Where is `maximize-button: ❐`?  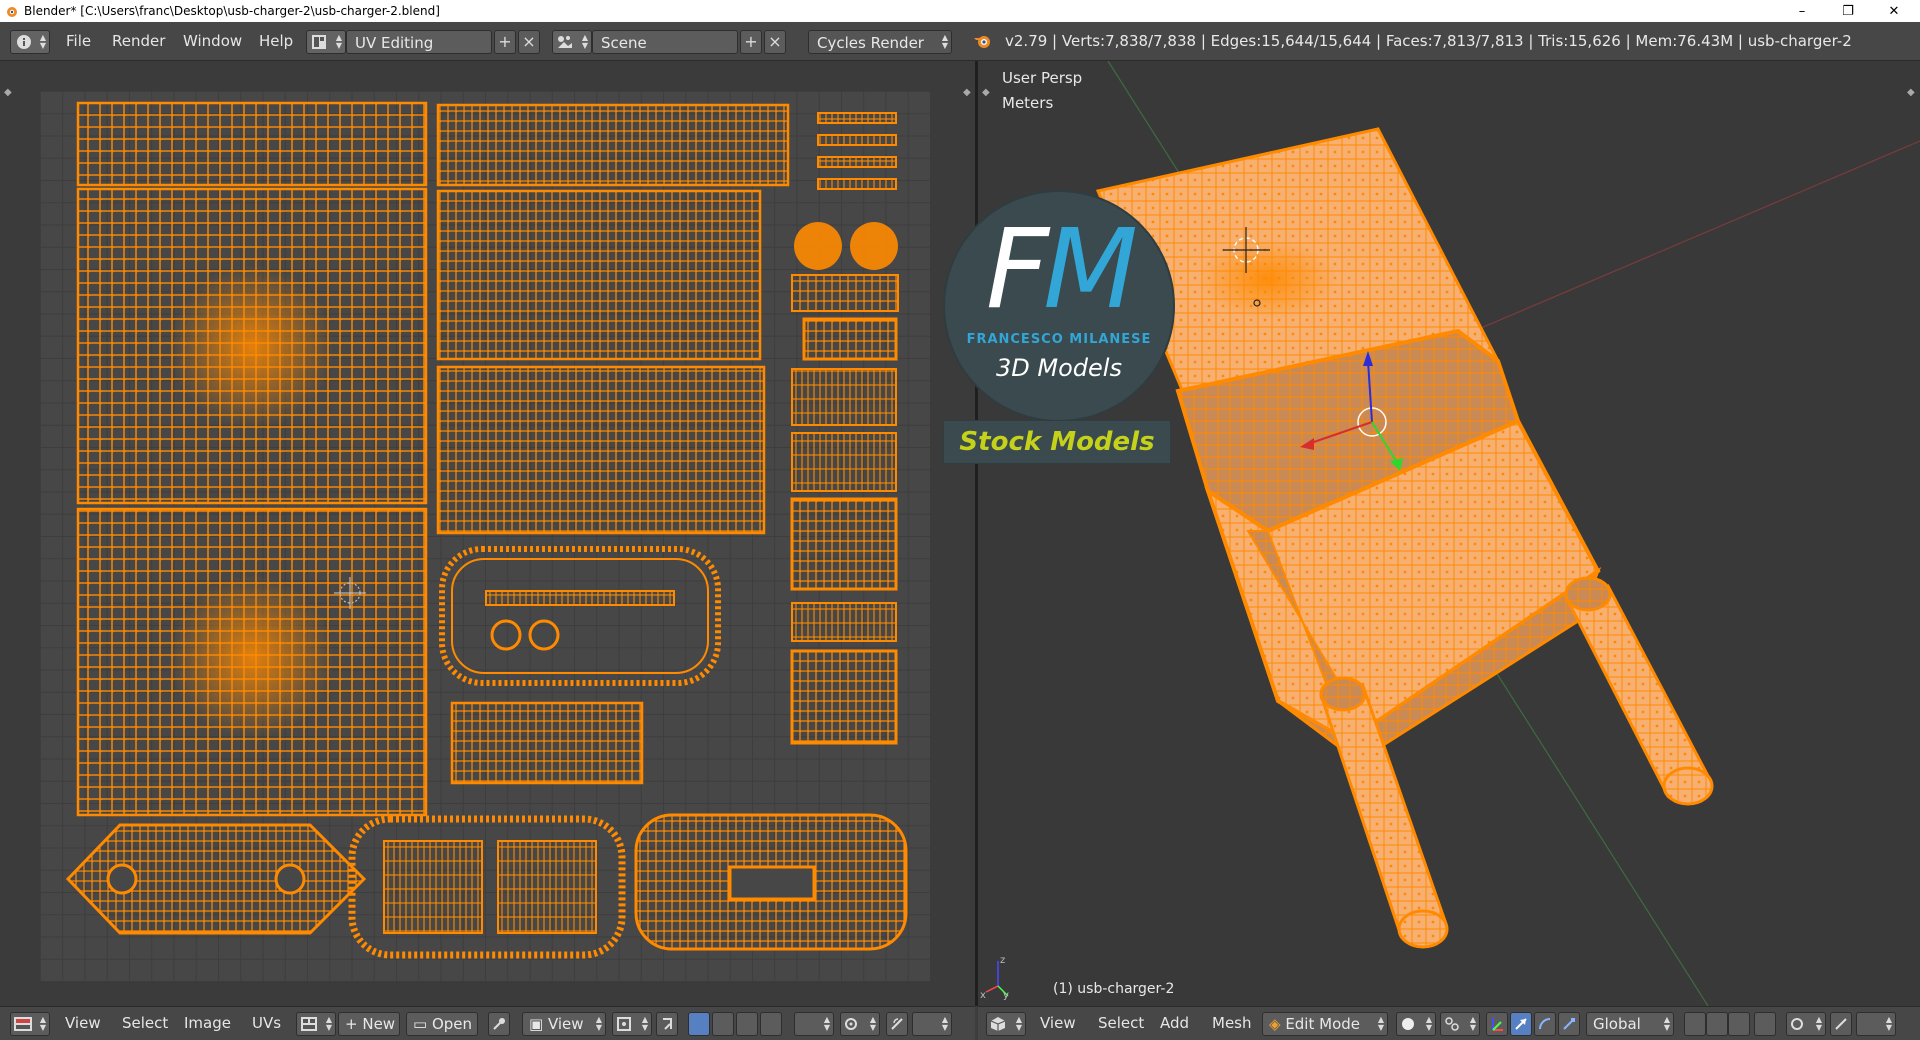
maximize-button: ❐ is located at coordinates (1848, 11).